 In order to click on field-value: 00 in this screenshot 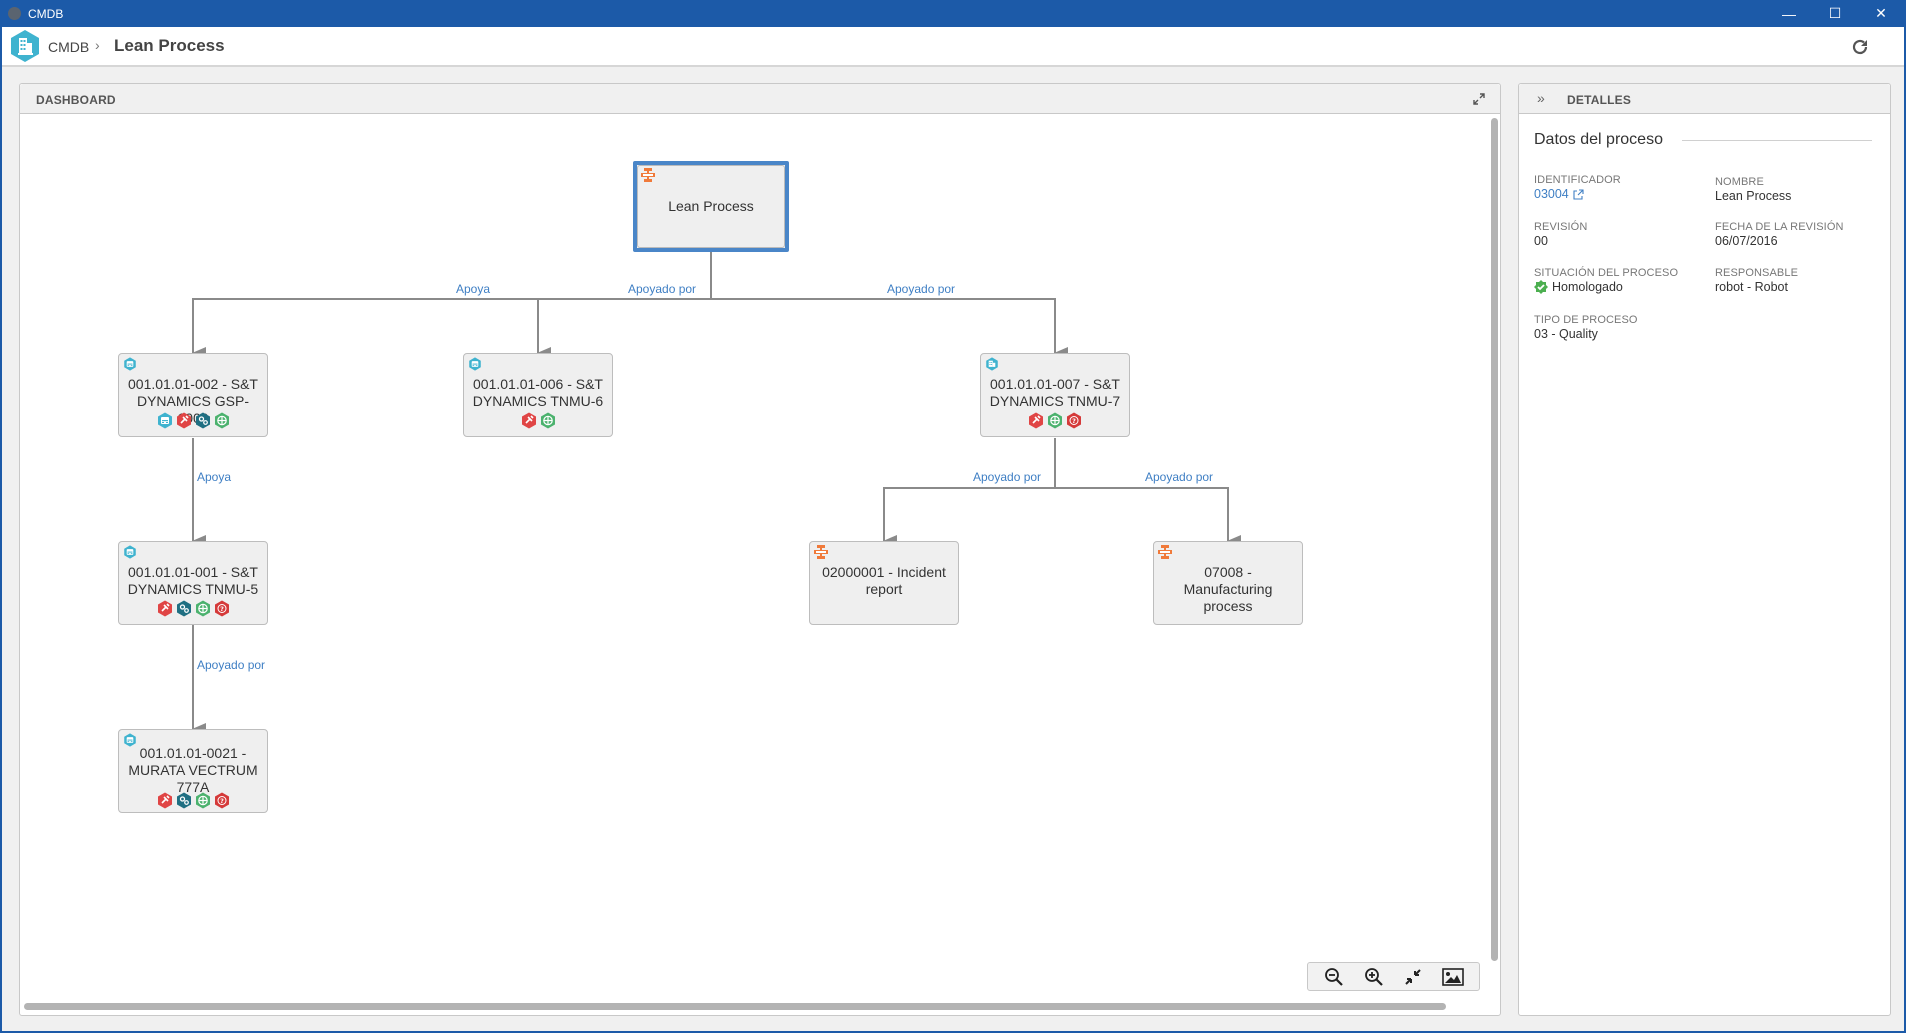, I will do `click(1541, 241)`.